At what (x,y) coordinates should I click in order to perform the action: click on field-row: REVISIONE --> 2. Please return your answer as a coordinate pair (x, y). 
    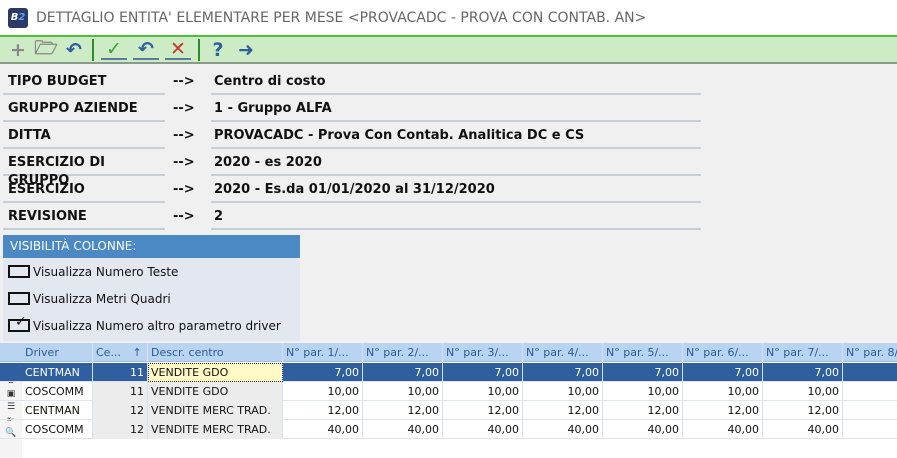
    Looking at the image, I should click on (355, 218).